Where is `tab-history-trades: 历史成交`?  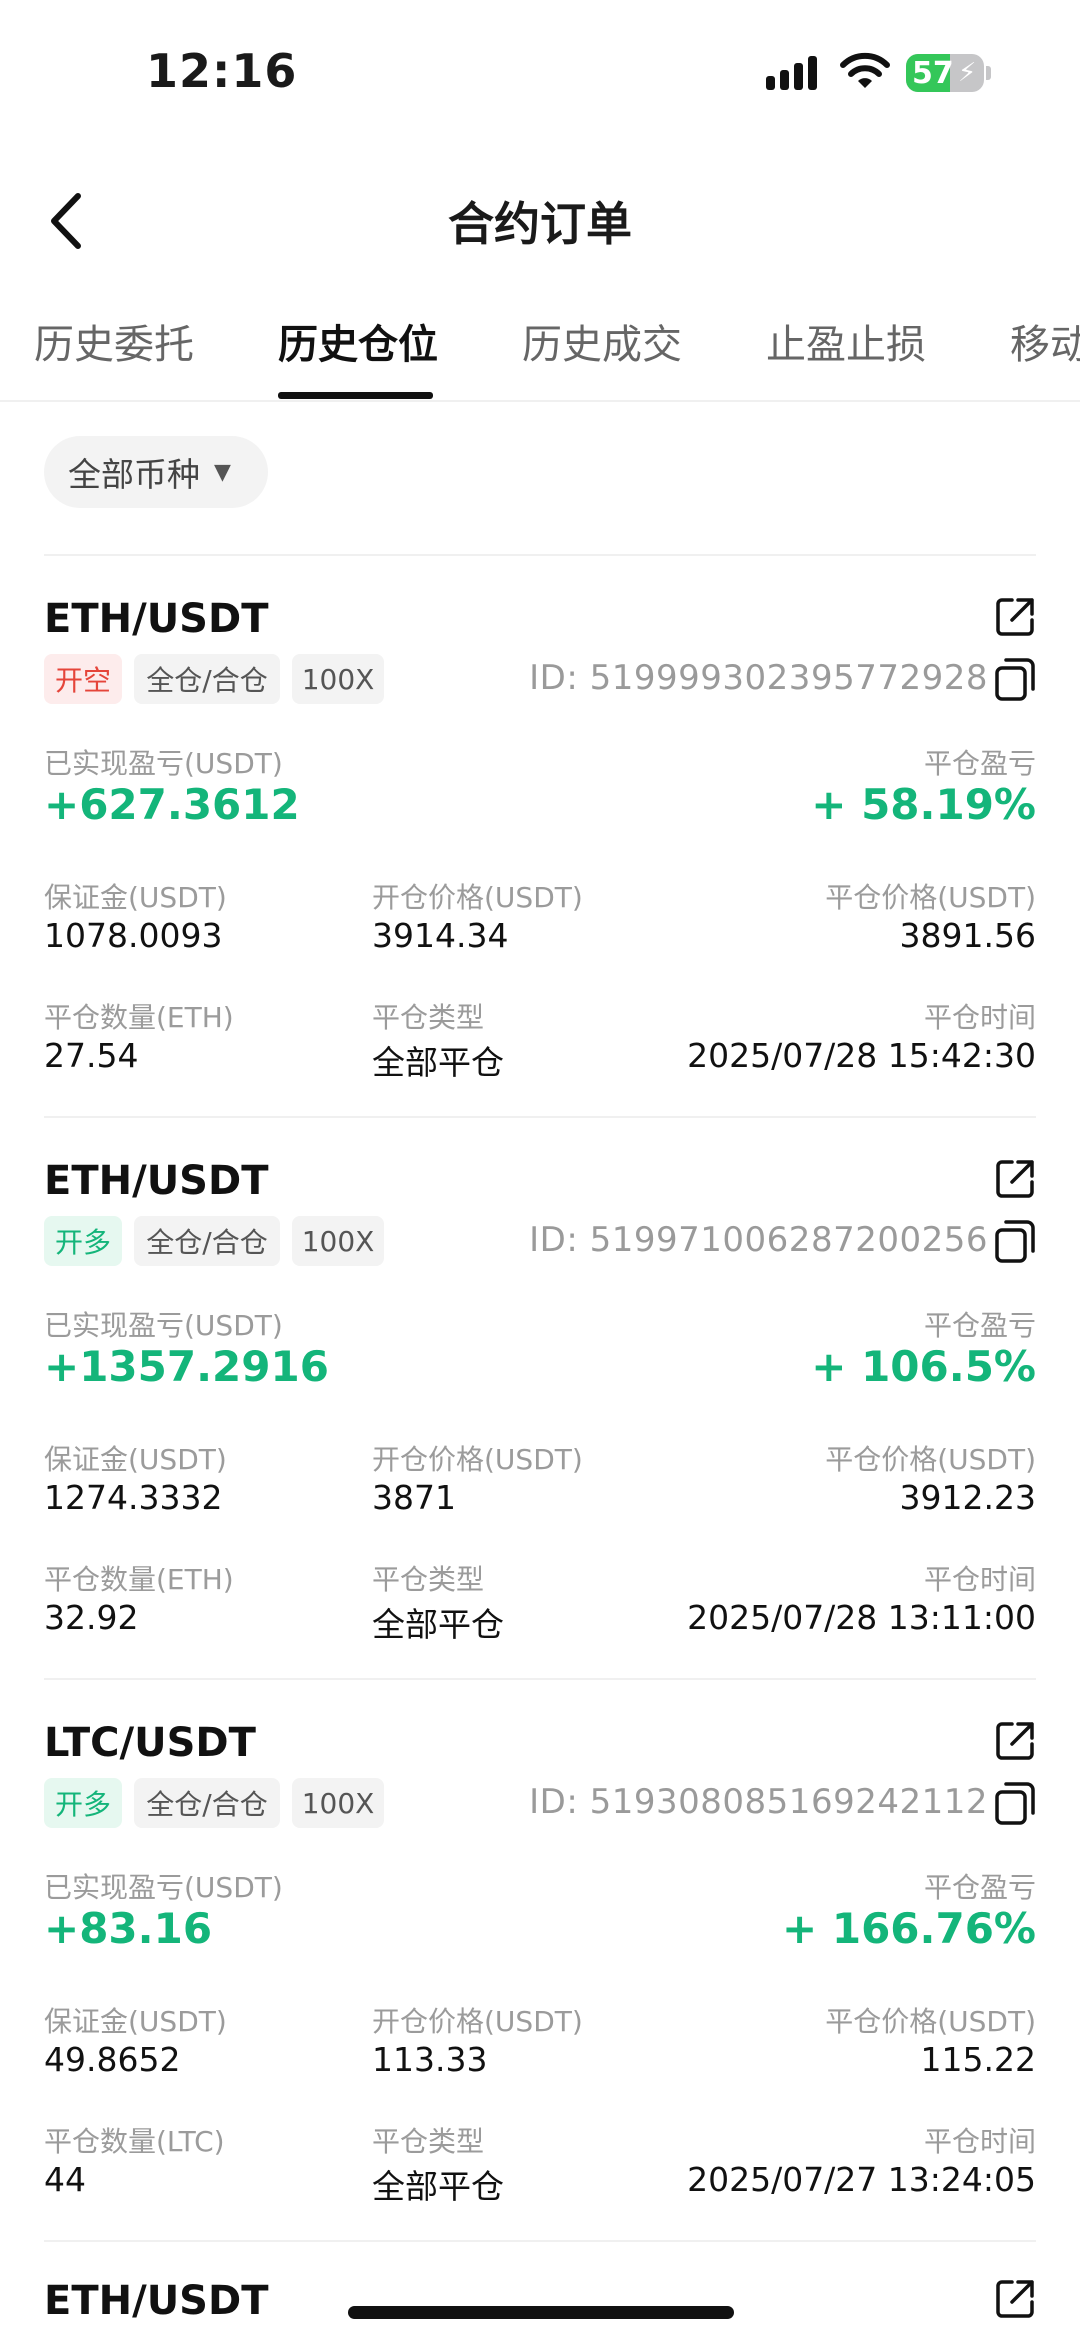 tab-history-trades: 历史成交 is located at coordinates (602, 341).